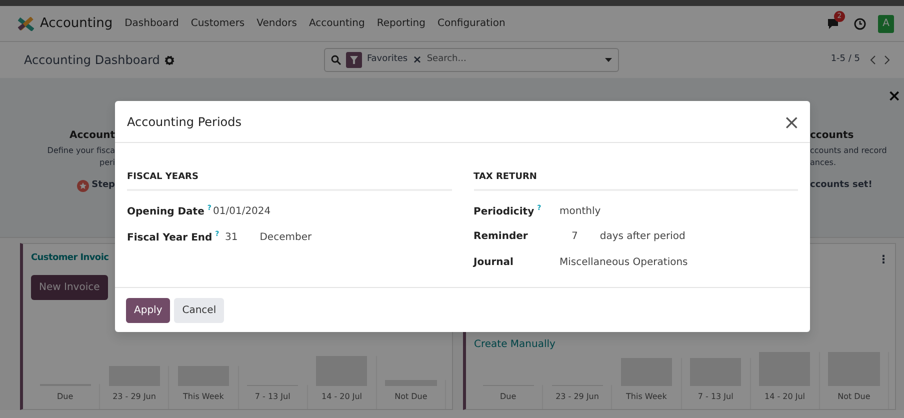 This screenshot has height=418, width=904. I want to click on search-icon, so click(335, 60).